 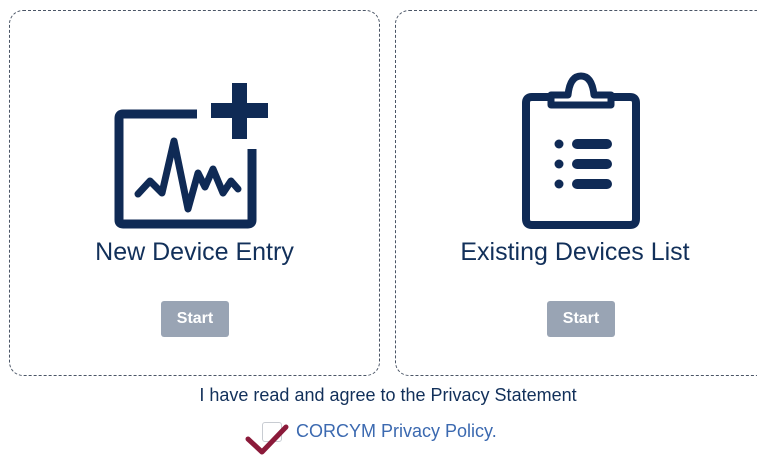 I want to click on checkmark-icon, so click(x=267, y=439).